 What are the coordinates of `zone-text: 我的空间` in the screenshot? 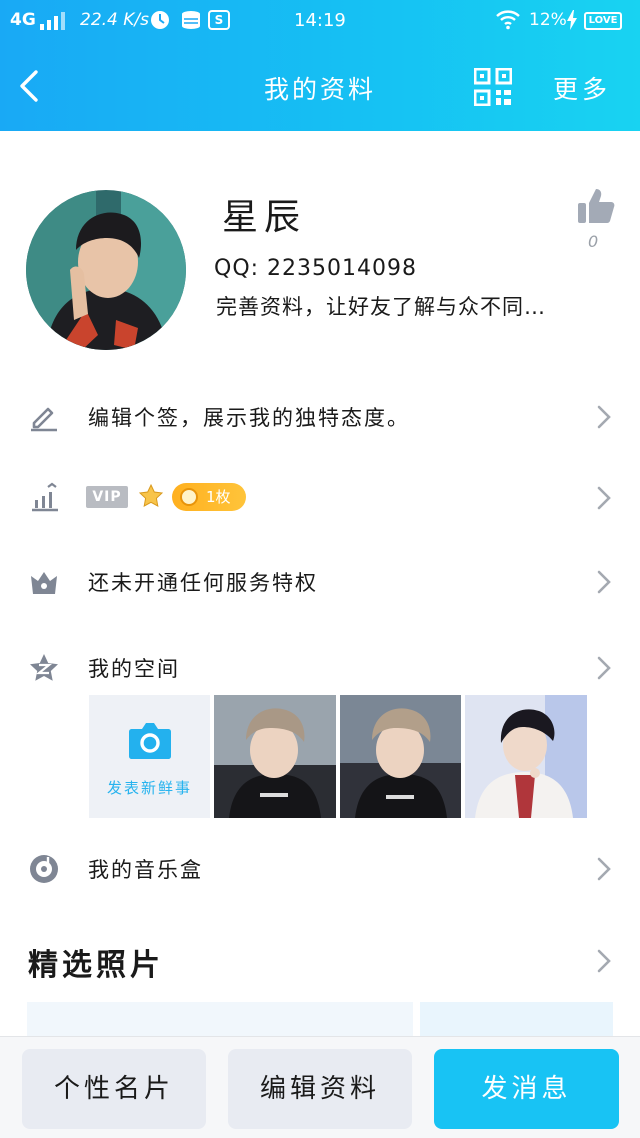 It's located at (134, 669).